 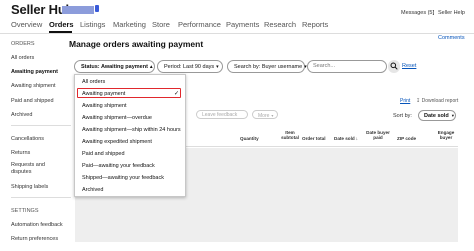 I want to click on sidebar-item-archived: Archived, so click(x=21, y=115).